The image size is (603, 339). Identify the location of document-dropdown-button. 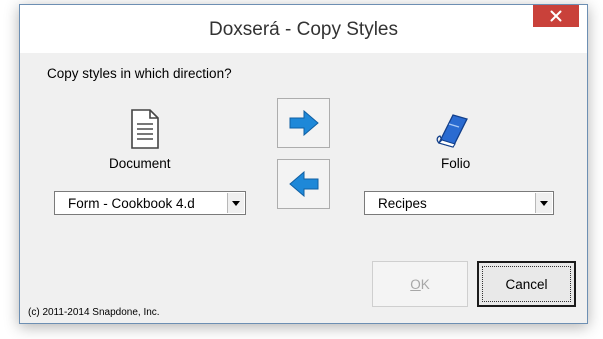
(235, 203).